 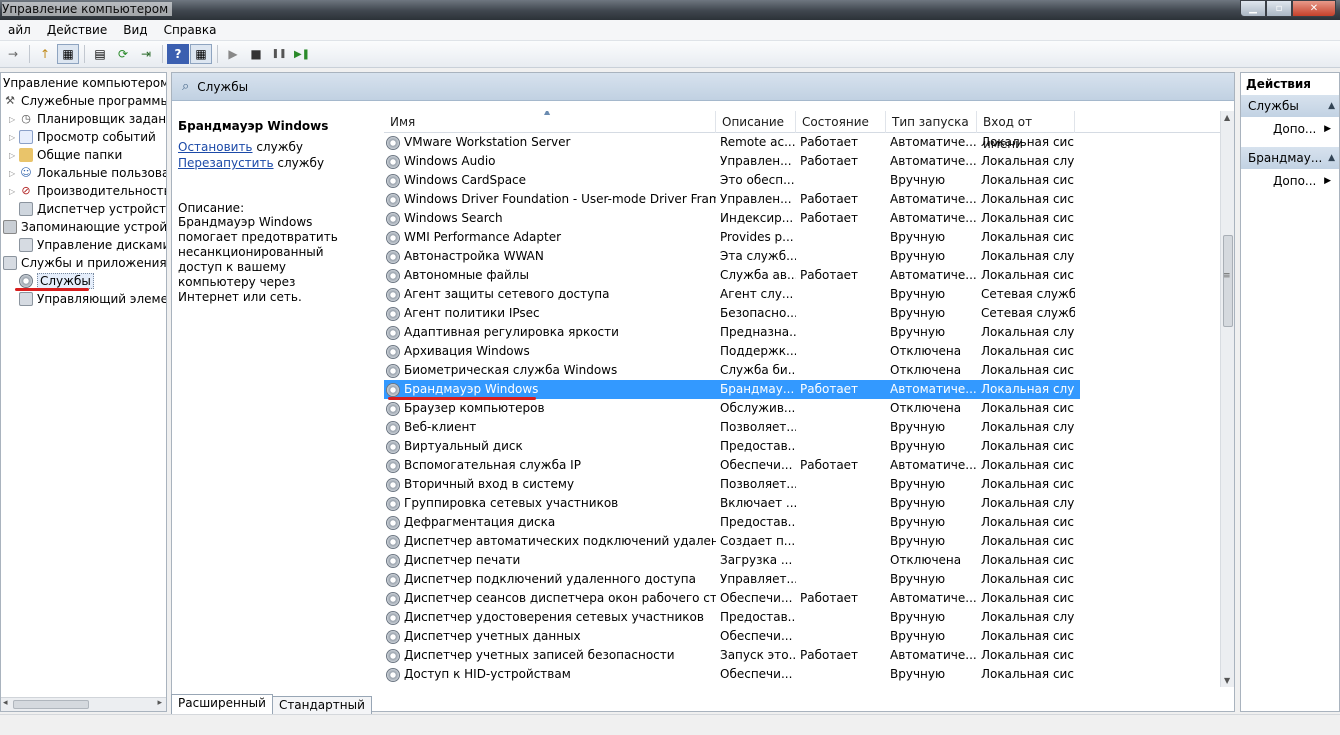 I want to click on maximize-button: ▫, so click(x=1279, y=8).